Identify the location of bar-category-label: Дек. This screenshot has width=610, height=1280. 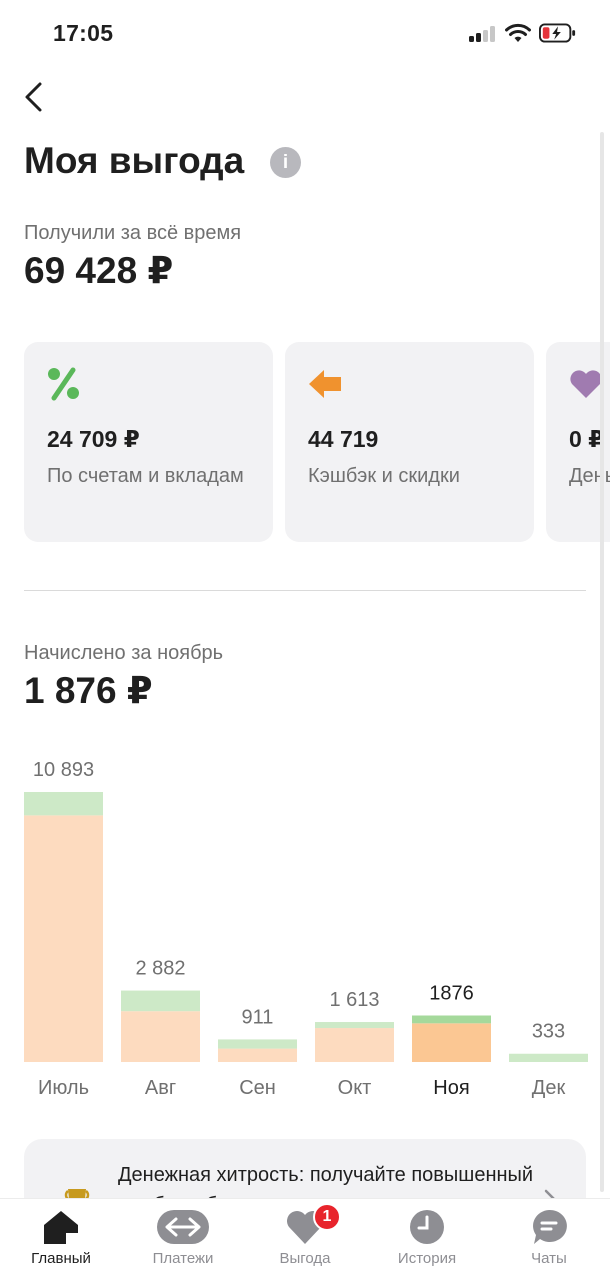
(549, 1088).